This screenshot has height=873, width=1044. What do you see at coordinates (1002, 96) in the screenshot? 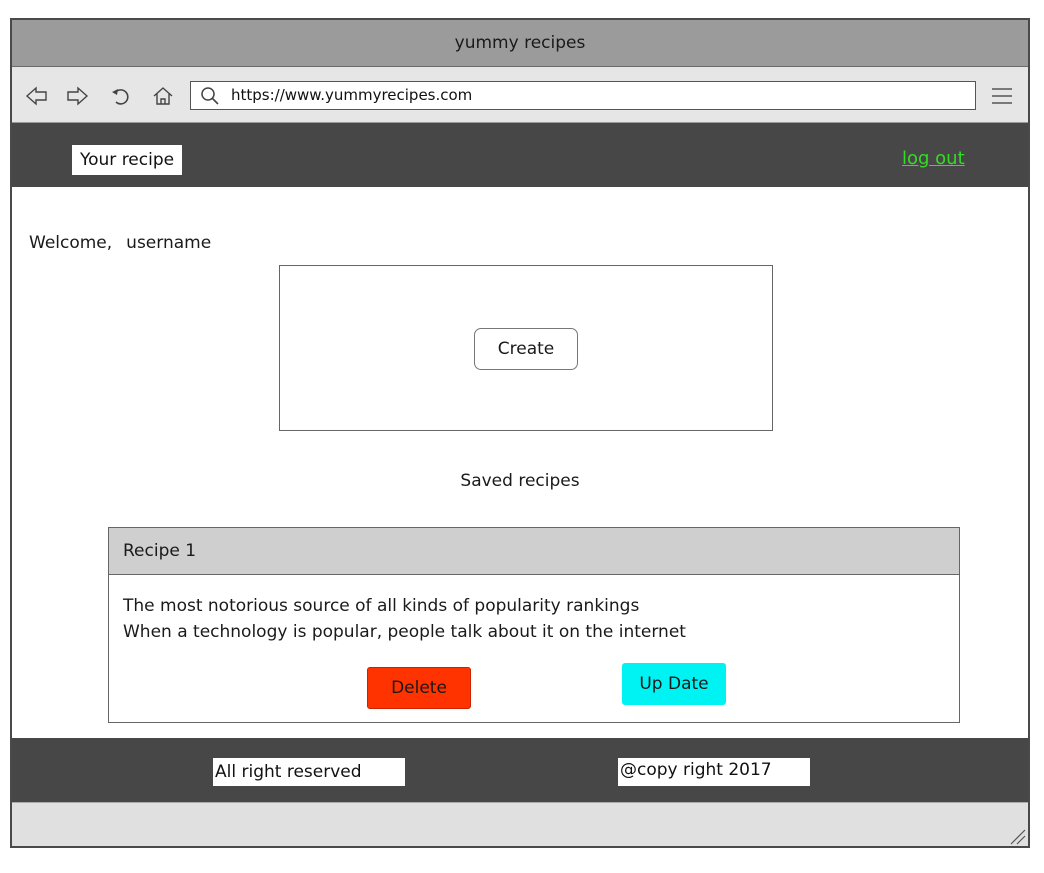
I see `menu-icon` at bounding box center [1002, 96].